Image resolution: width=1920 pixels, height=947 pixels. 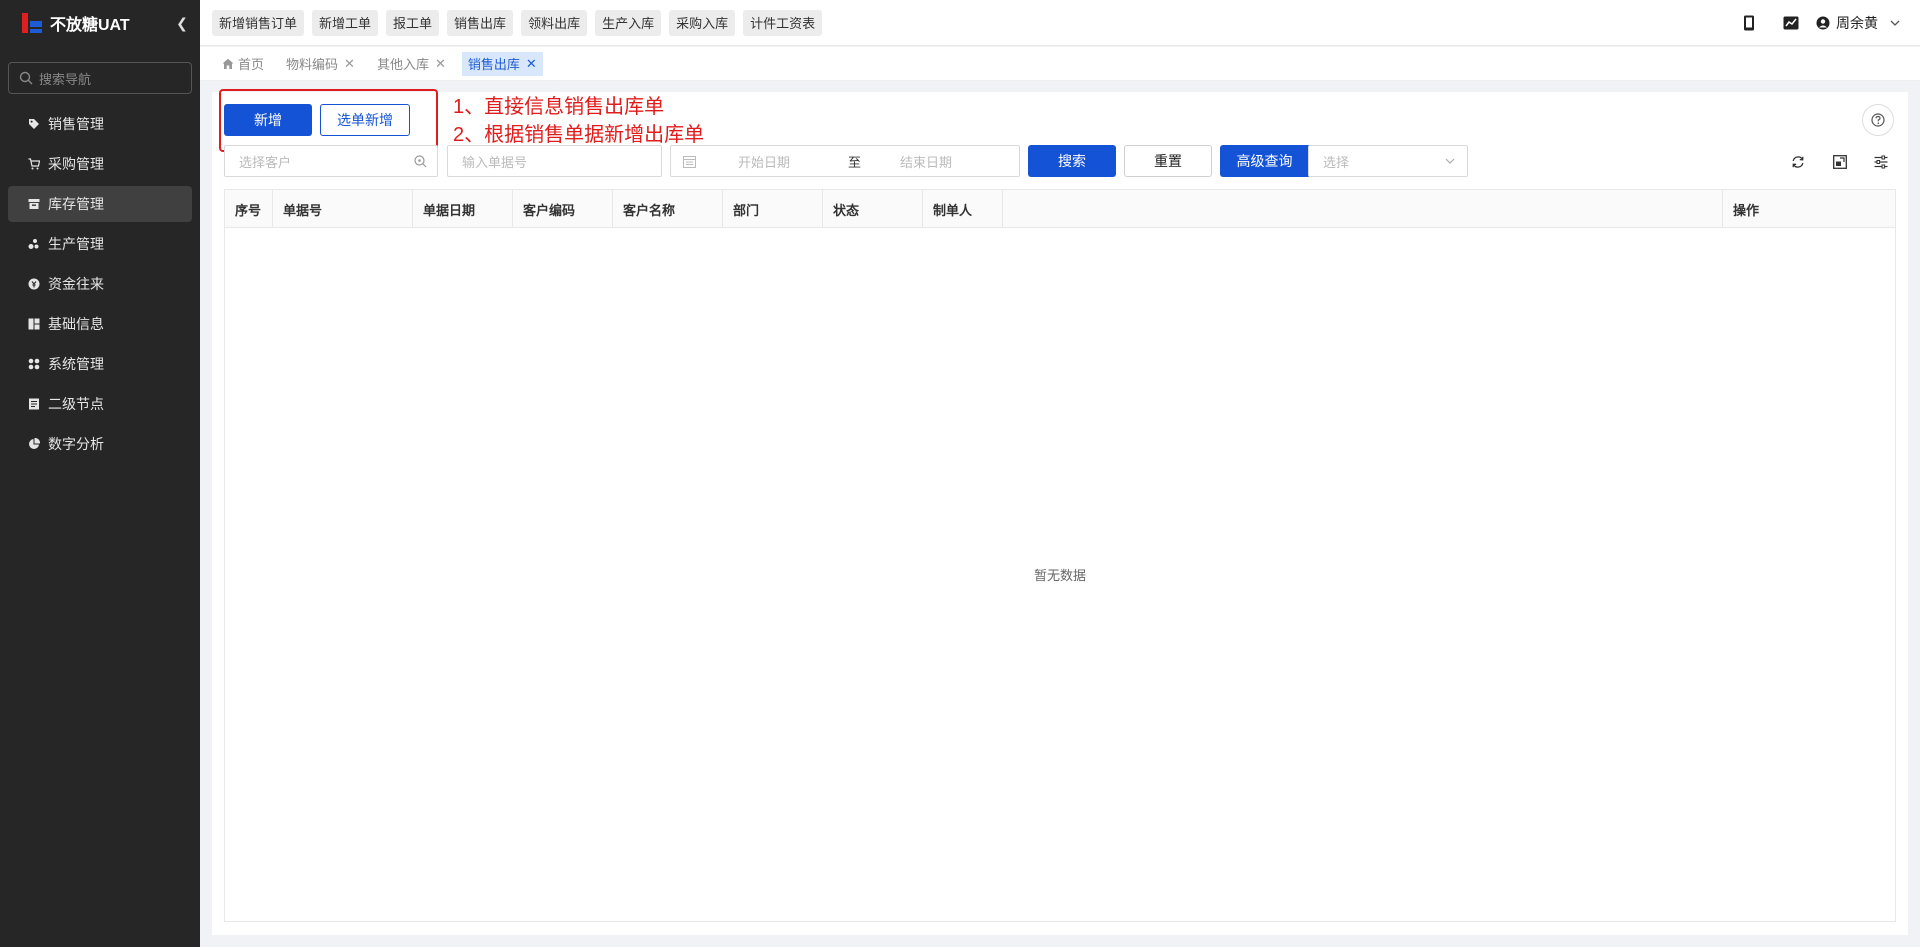 I want to click on app-title: 不放糖UAT, so click(x=90, y=25).